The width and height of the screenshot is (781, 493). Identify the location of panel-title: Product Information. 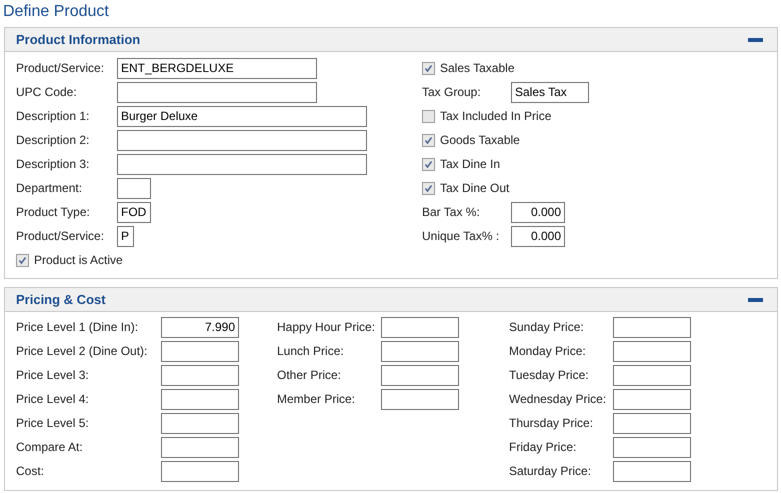
(78, 39).